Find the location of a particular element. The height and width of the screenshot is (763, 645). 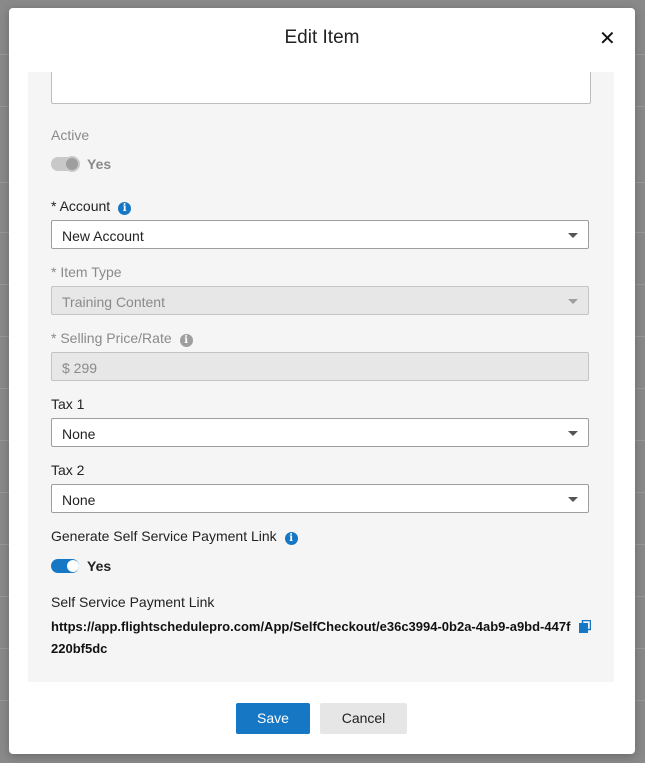

account-label-text: * Account is located at coordinates (81, 206).